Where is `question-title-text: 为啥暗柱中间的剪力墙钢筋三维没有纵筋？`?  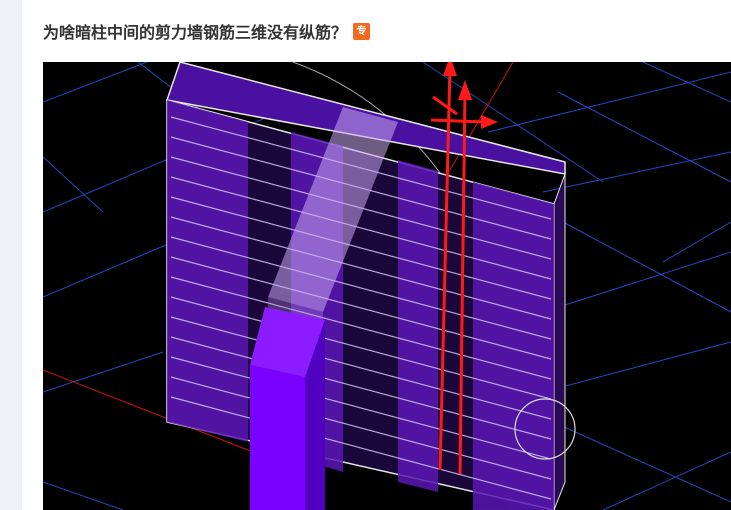 question-title-text: 为啥暗柱中间的剪力墙钢筋三维没有纵筋？ is located at coordinates (195, 32).